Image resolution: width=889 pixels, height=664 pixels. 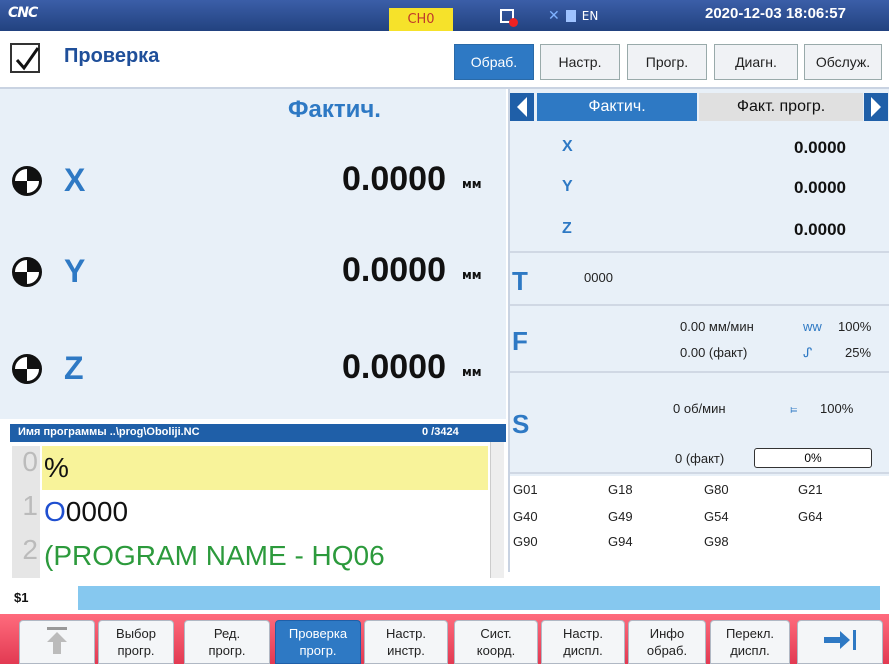 I want to click on tab-diagnostics: Диагн., so click(x=756, y=62).